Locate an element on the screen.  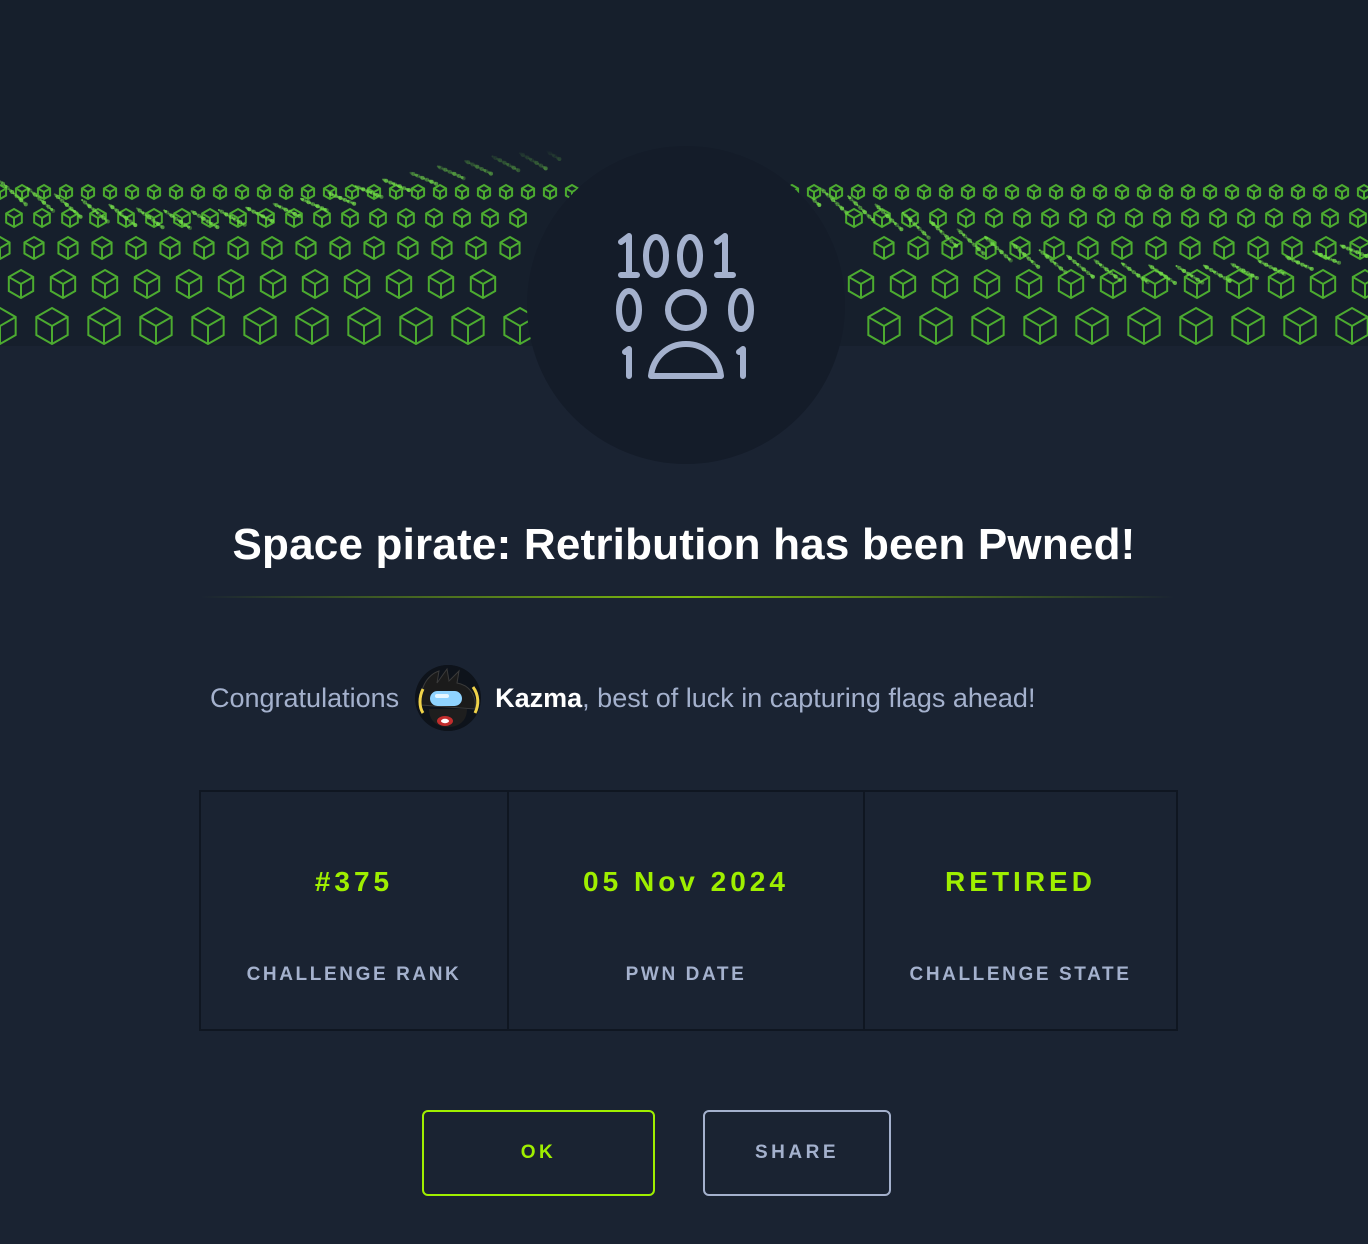
challenge-emblem is located at coordinates (686, 305).